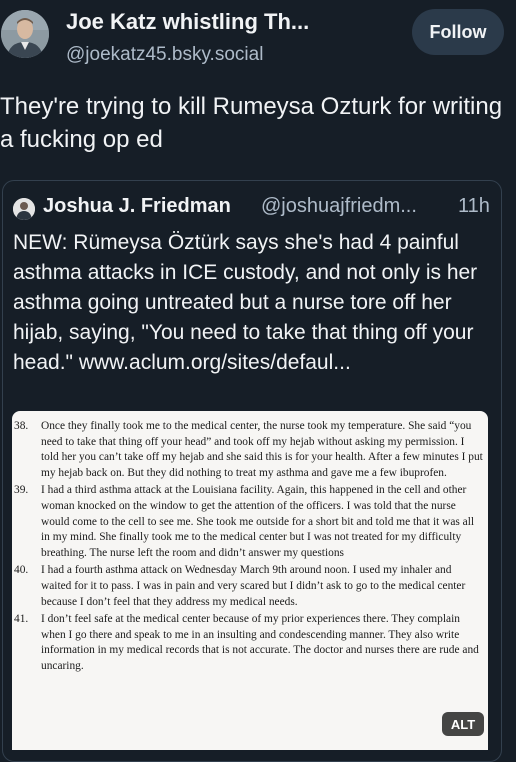  Describe the element at coordinates (137, 206) in the screenshot. I see `quote-author-name: Joshua J. Friedman` at that location.